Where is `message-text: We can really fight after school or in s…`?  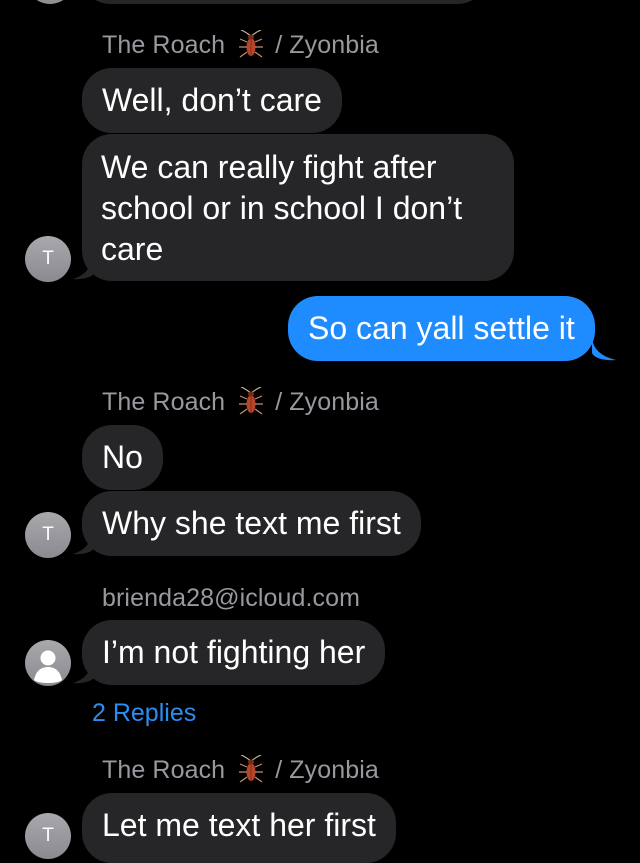 message-text: We can really fight after school or in s… is located at coordinates (282, 208).